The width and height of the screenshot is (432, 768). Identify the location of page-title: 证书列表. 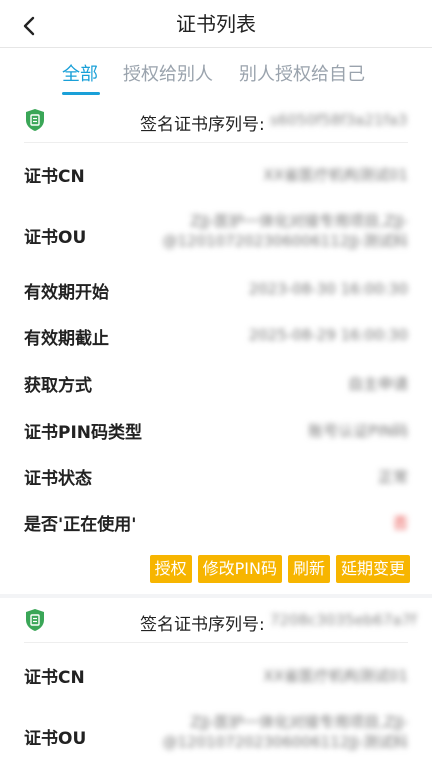
(216, 24).